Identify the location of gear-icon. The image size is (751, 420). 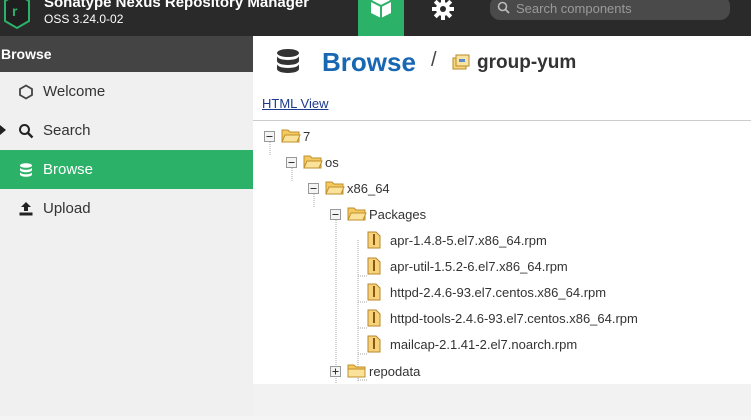
(443, 11).